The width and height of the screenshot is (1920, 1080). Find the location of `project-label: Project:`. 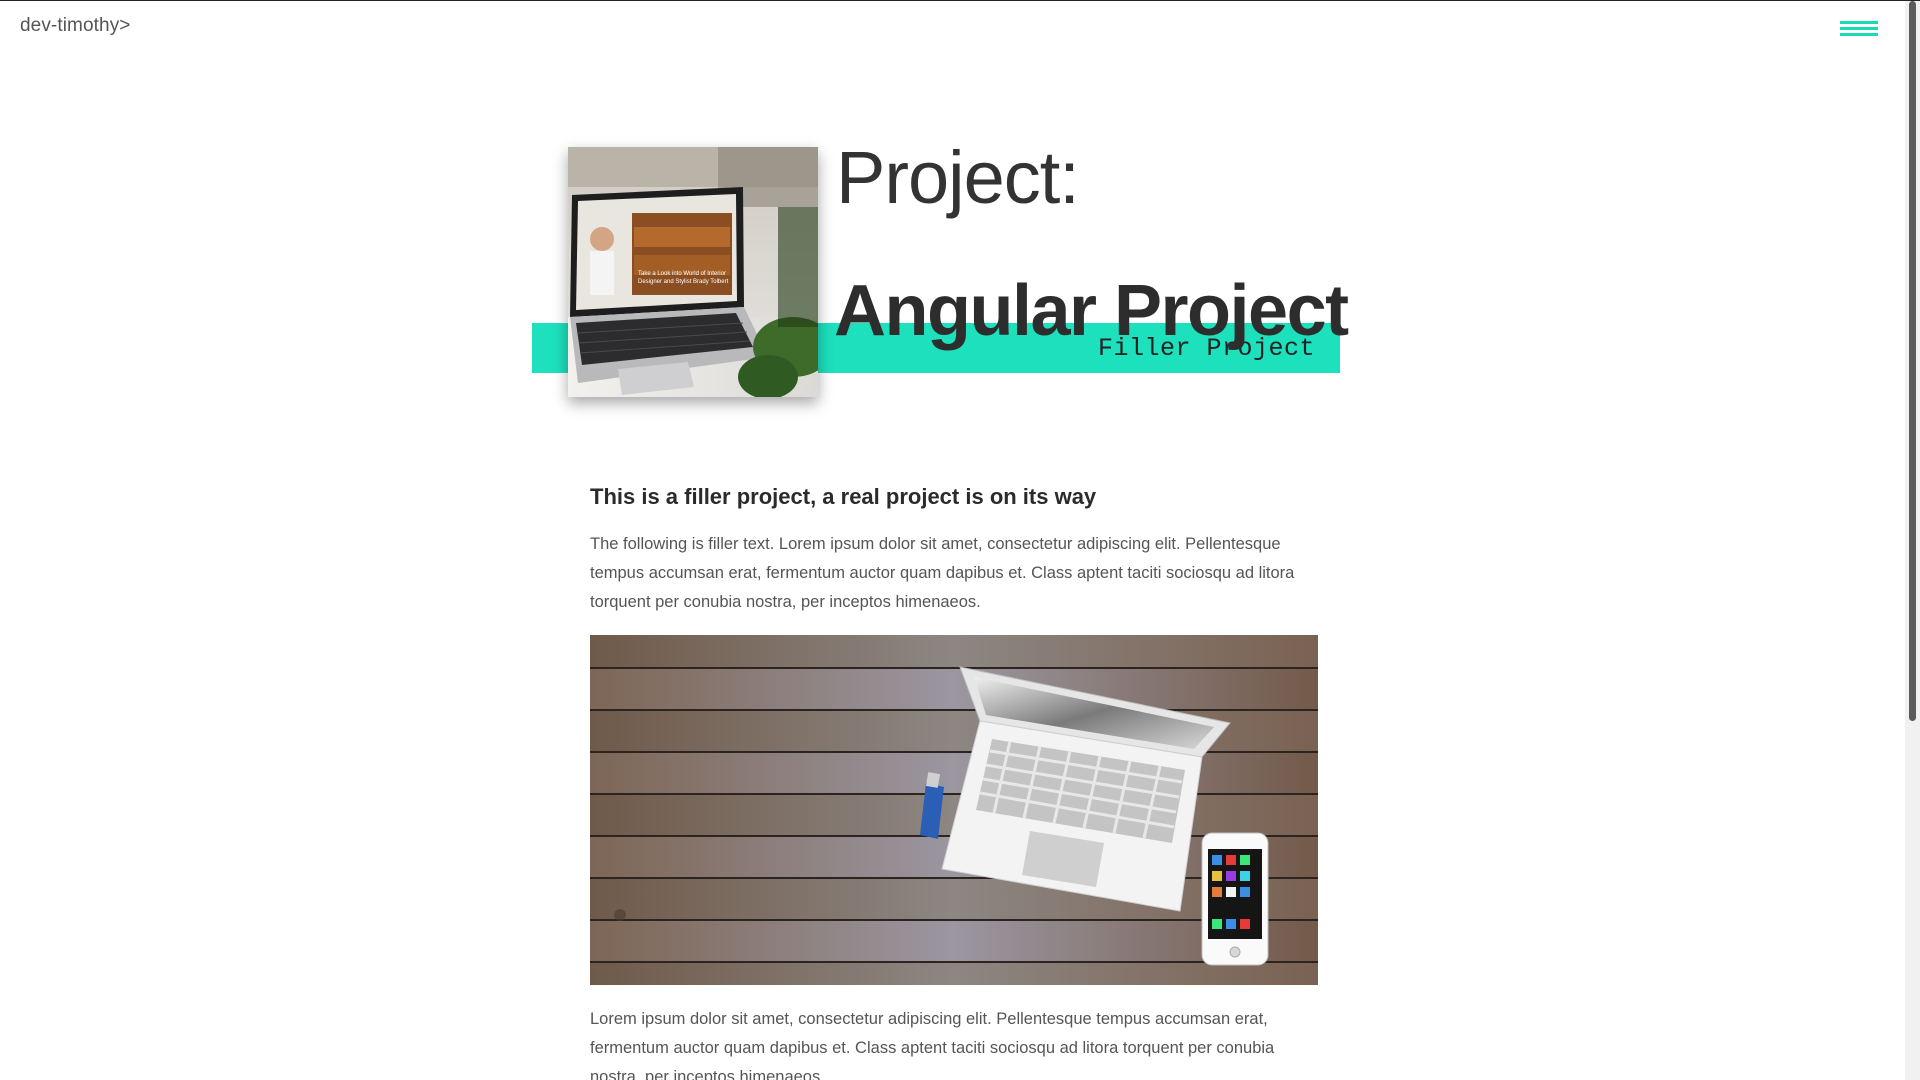

project-label: Project: is located at coordinates (958, 177).